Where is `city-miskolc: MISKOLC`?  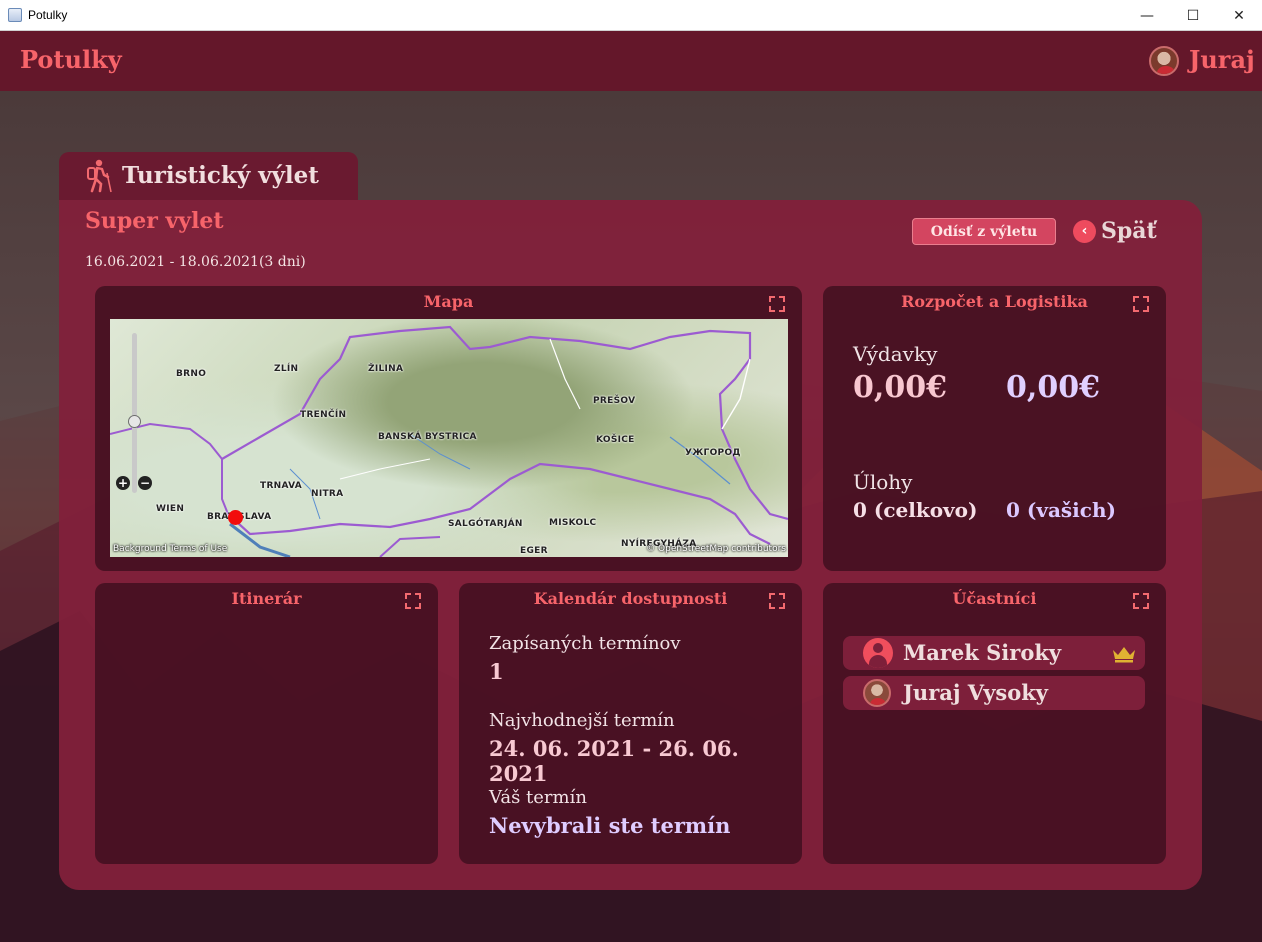
city-miskolc: MISKOLC is located at coordinates (573, 523).